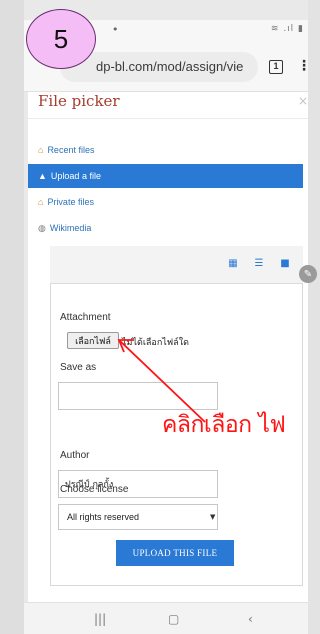 The height and width of the screenshot is (634, 320). Describe the element at coordinates (41, 202) in the screenshot. I see `private-files-icon: ⌂` at that location.